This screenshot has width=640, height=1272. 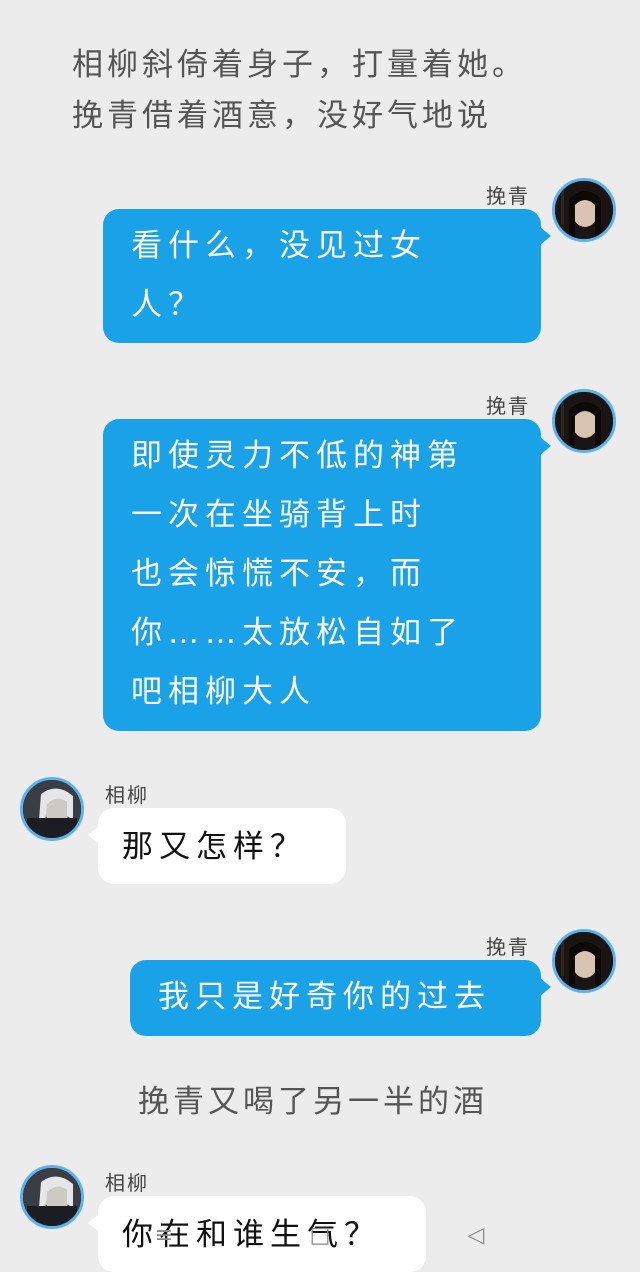 What do you see at coordinates (282, 116) in the screenshot?
I see `narration-line-2: 挽青借着酒意，没好气地说` at bounding box center [282, 116].